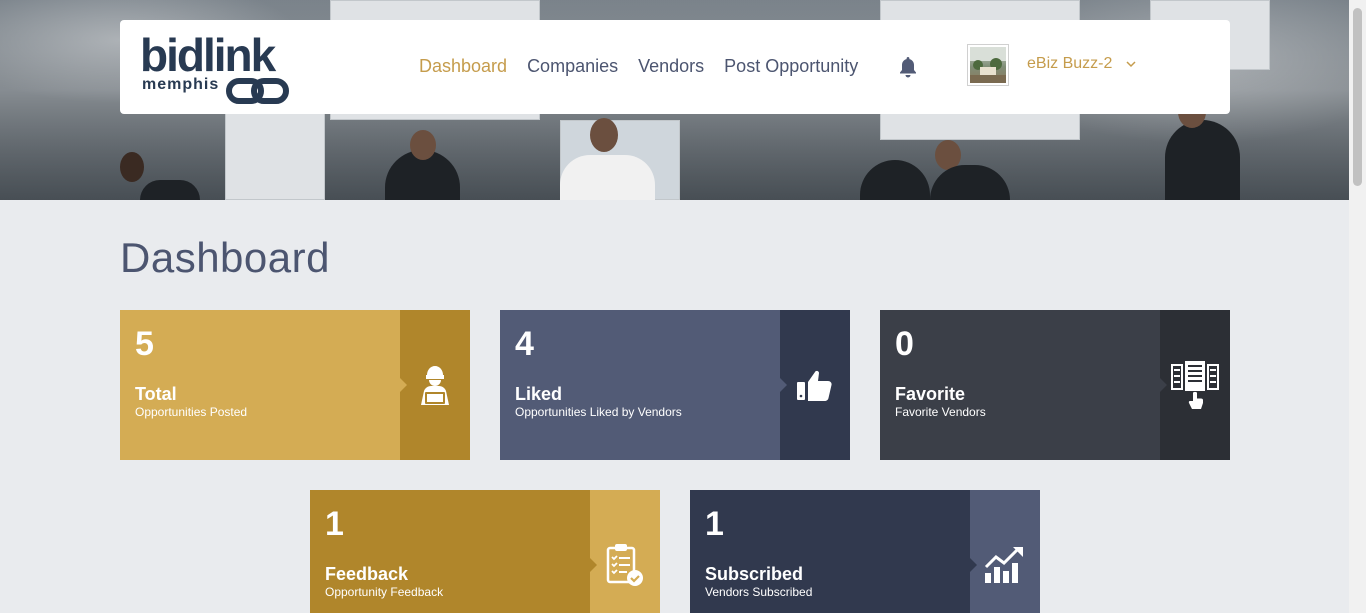 The width and height of the screenshot is (1366, 613). I want to click on page-title: Dashboard, so click(225, 257).